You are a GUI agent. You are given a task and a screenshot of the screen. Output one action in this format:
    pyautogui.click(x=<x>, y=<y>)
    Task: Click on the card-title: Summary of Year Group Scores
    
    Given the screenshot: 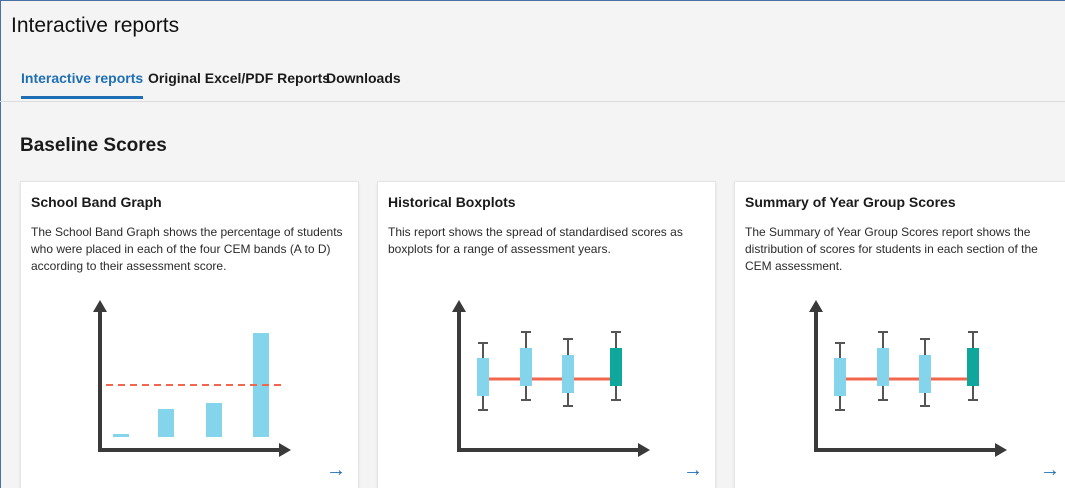 What is the action you would take?
    pyautogui.click(x=850, y=202)
    